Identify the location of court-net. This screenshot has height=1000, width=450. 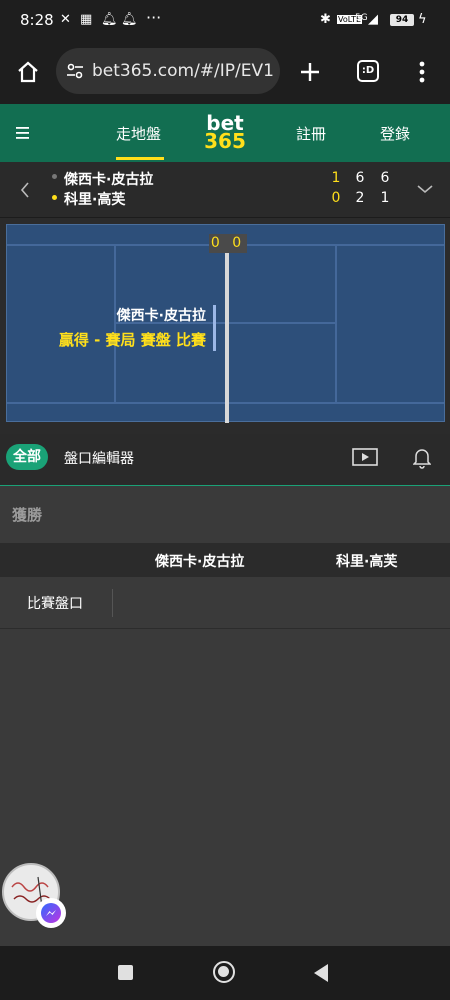
(227, 338).